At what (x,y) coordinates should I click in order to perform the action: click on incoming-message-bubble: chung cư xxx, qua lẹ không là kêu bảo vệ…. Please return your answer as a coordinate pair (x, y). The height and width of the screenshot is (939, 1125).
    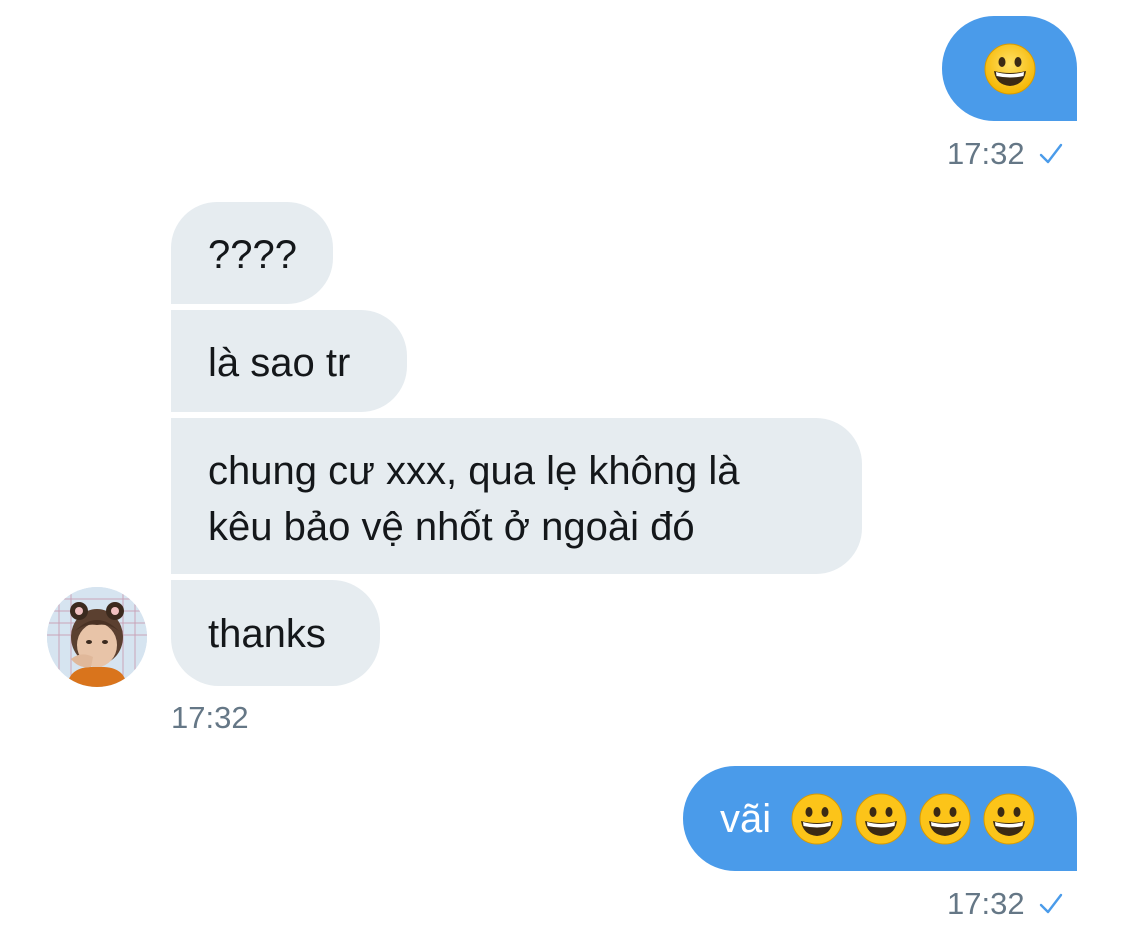
    Looking at the image, I should click on (516, 496).